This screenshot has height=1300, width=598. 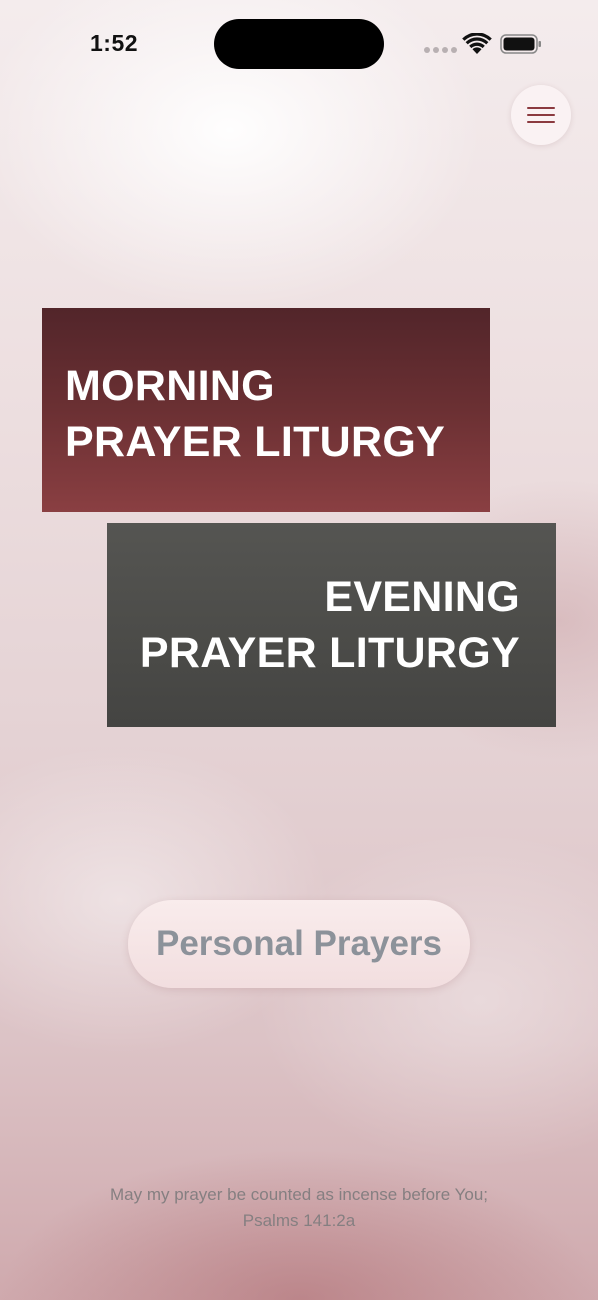 I want to click on morning-card-line-1: MORNING, so click(x=170, y=386).